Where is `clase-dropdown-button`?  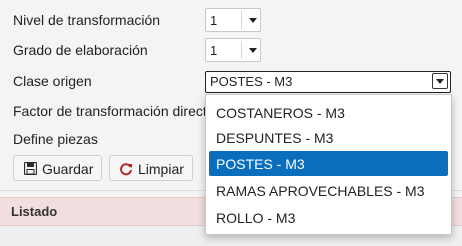
clase-dropdown-button is located at coordinates (440, 81).